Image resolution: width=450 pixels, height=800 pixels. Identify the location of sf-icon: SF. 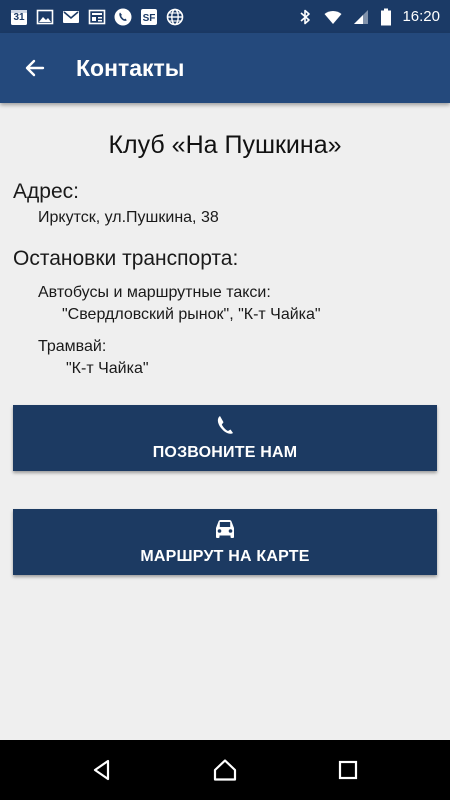
(149, 17).